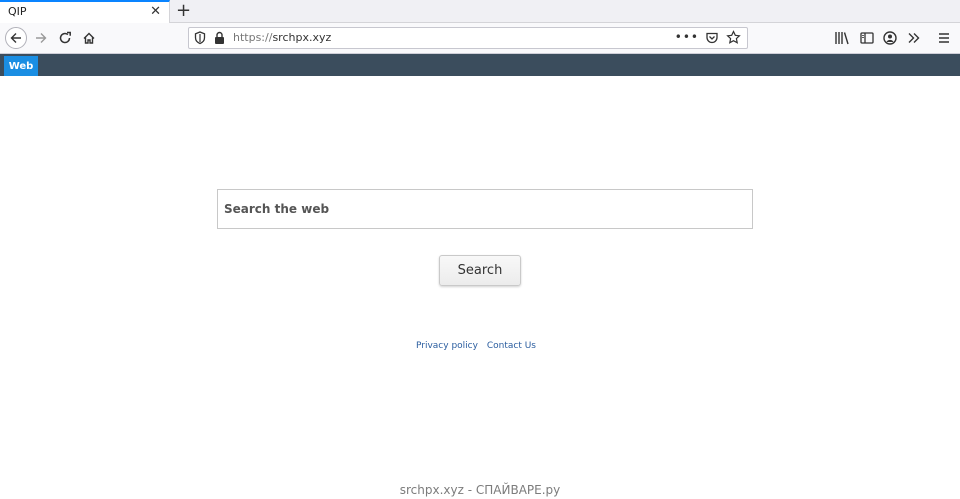 This screenshot has width=960, height=499. Describe the element at coordinates (85, 11) in the screenshot. I see `browser-tab: QIP ✕` at that location.